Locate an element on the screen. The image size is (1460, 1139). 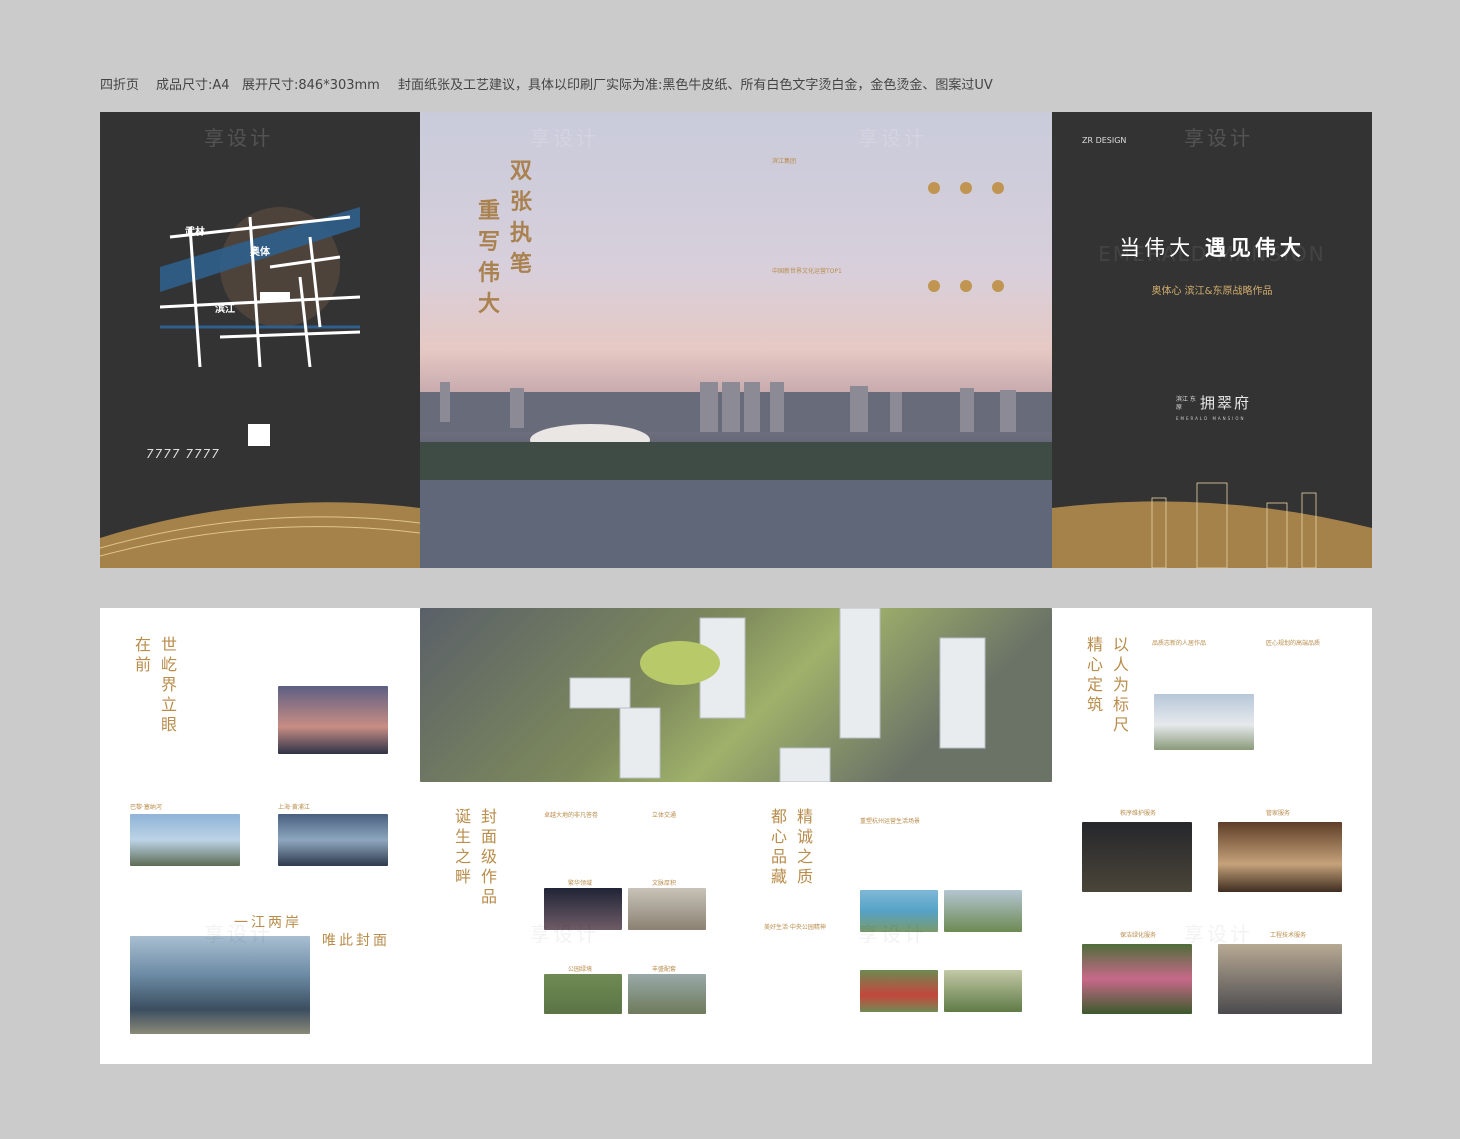
location-map: 武林 奥体 滨江 is located at coordinates (260, 287).